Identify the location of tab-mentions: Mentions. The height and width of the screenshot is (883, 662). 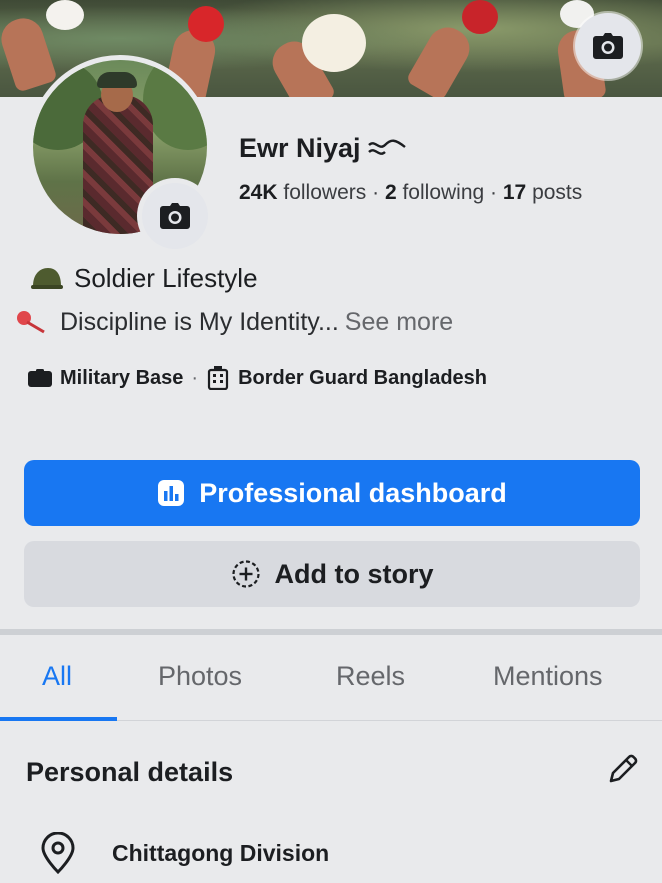
(548, 676).